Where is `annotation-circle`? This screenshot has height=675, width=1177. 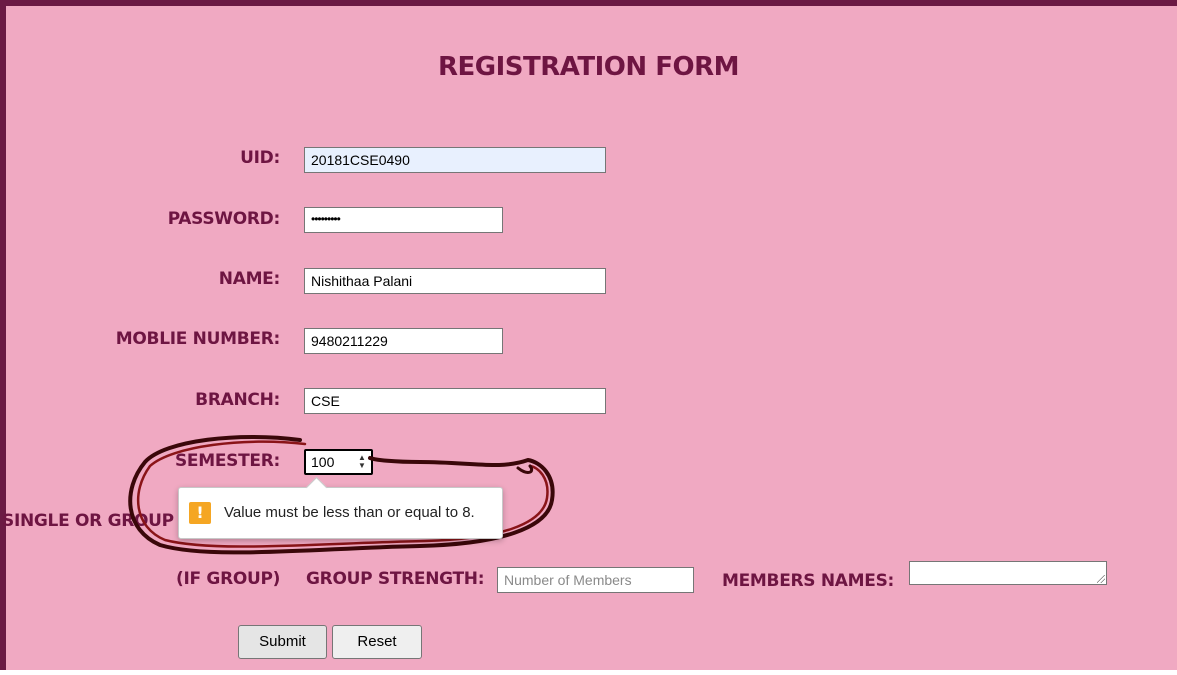
annotation-circle is located at coordinates (341, 494).